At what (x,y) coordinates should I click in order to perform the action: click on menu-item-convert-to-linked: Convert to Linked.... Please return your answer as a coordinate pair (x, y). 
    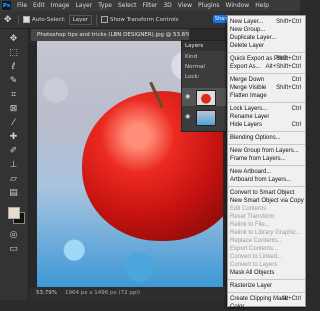
    Looking at the image, I should click on (256, 257).